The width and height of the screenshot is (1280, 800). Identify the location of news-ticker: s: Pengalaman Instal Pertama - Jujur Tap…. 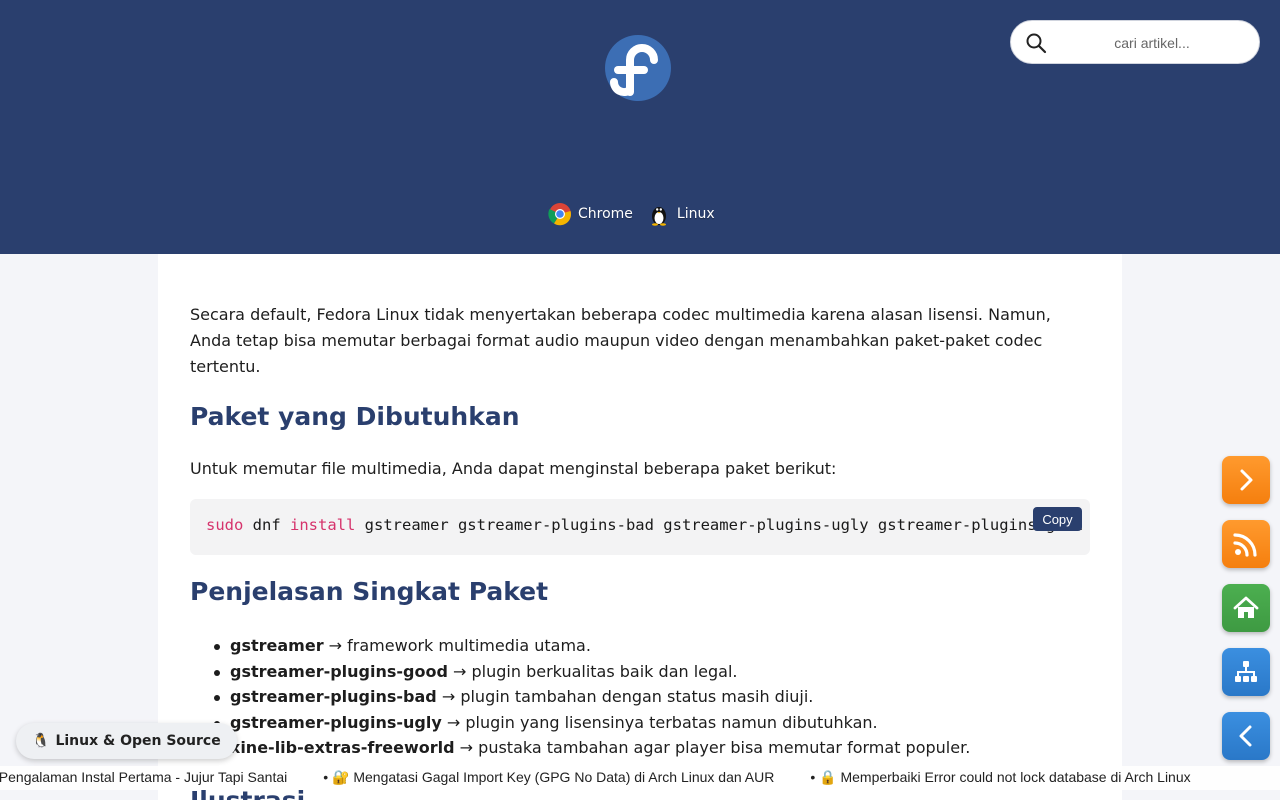
(640, 778).